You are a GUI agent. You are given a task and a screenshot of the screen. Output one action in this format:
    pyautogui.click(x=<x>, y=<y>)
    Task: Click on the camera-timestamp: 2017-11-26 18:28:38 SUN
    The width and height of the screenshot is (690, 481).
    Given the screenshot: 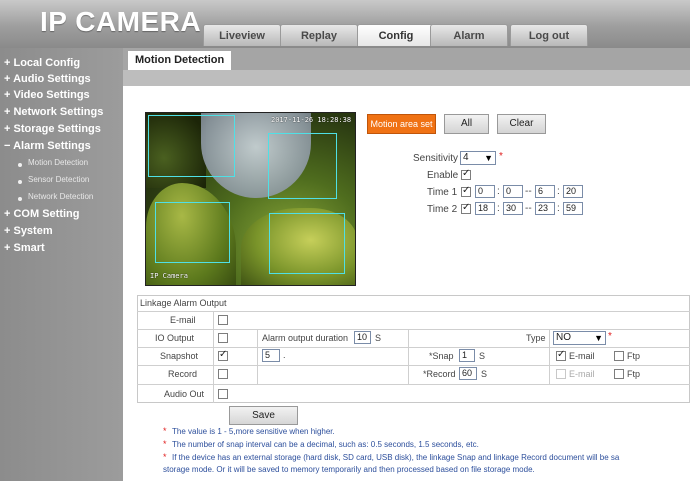 What is the action you would take?
    pyautogui.click(x=313, y=120)
    